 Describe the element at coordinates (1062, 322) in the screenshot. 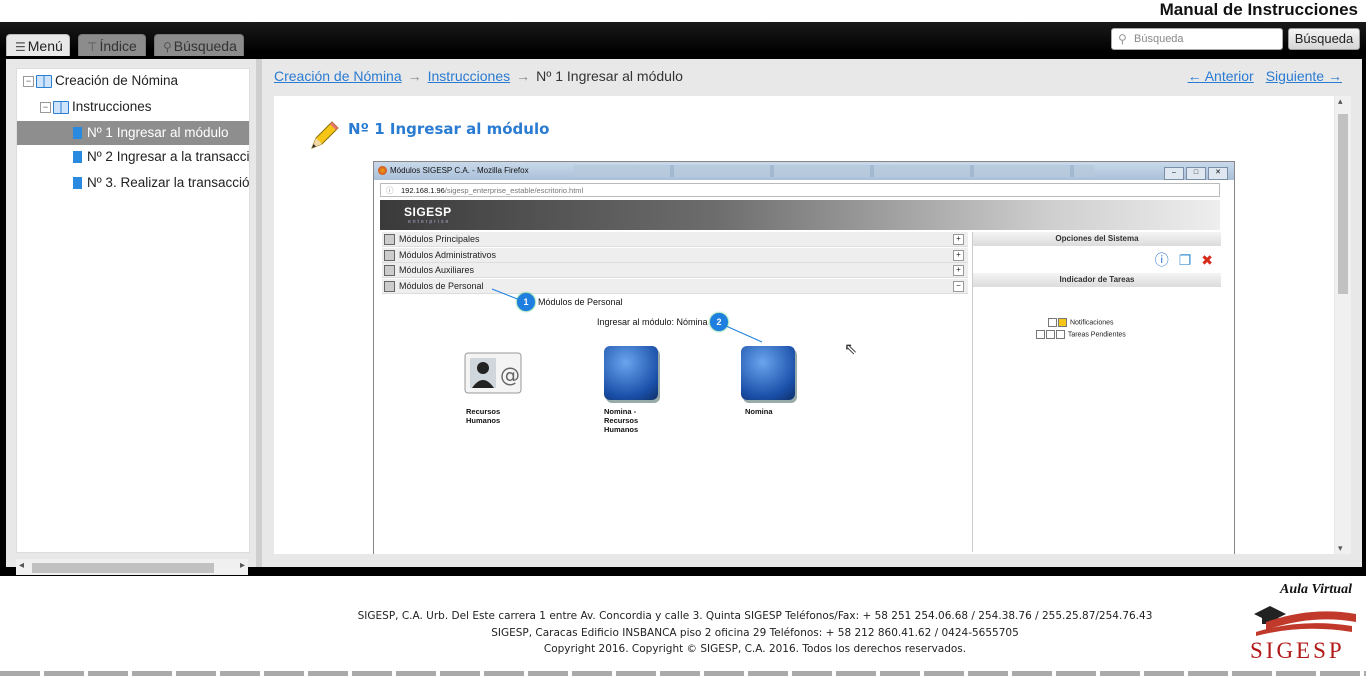

I see `notification-icon` at that location.